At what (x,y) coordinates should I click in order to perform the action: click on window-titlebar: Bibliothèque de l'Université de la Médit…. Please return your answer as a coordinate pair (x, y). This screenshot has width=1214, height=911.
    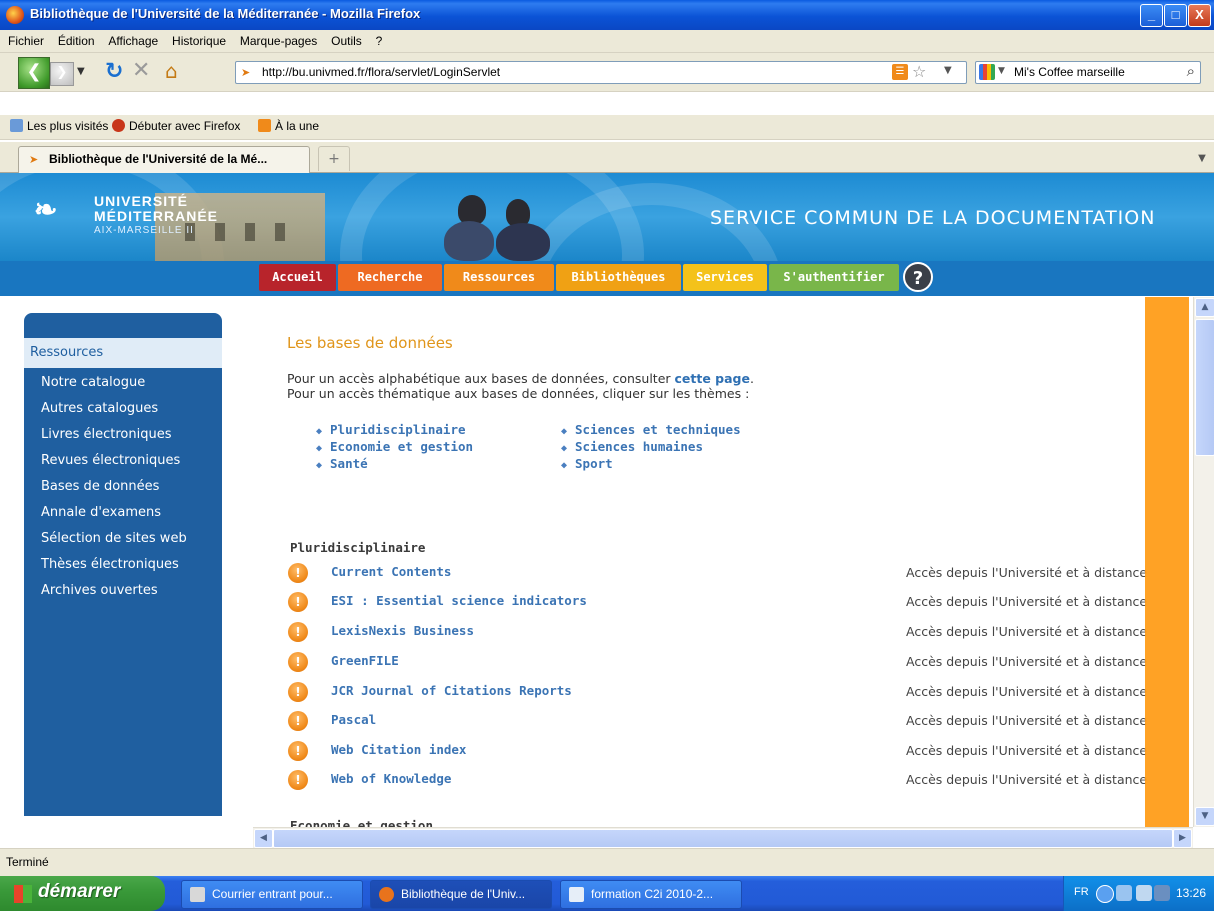
    Looking at the image, I should click on (607, 15).